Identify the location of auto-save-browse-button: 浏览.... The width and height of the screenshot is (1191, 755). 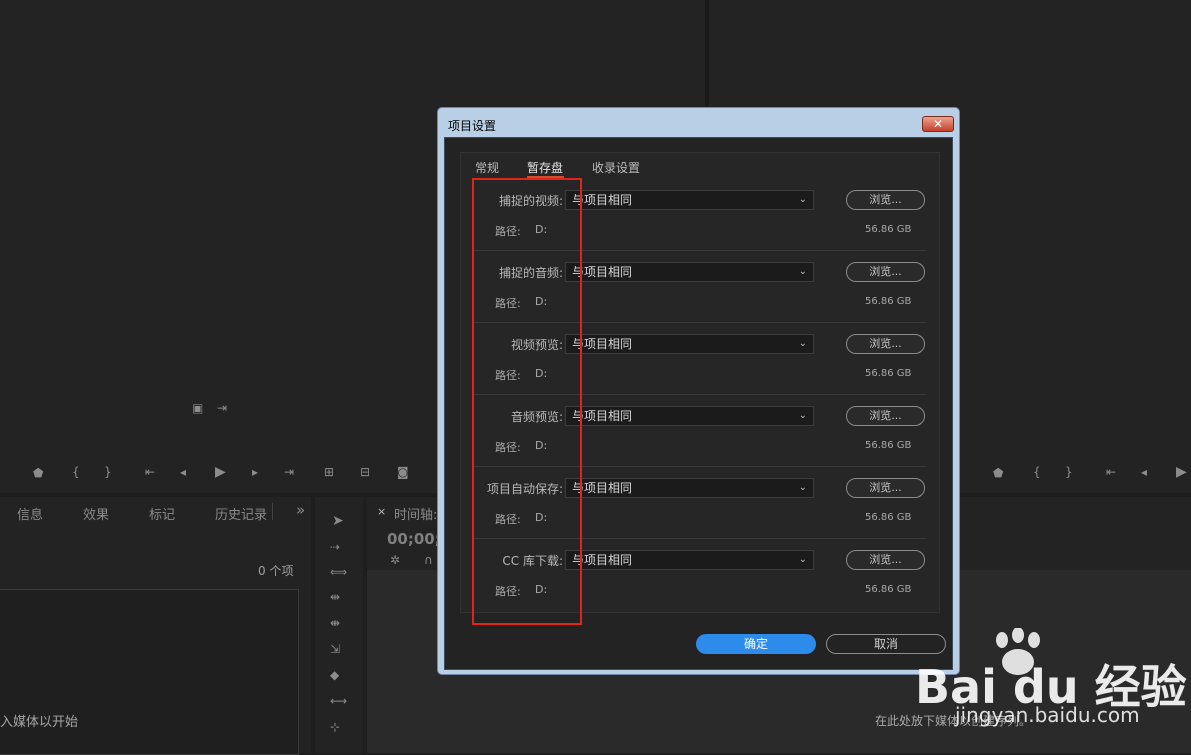
(885, 488).